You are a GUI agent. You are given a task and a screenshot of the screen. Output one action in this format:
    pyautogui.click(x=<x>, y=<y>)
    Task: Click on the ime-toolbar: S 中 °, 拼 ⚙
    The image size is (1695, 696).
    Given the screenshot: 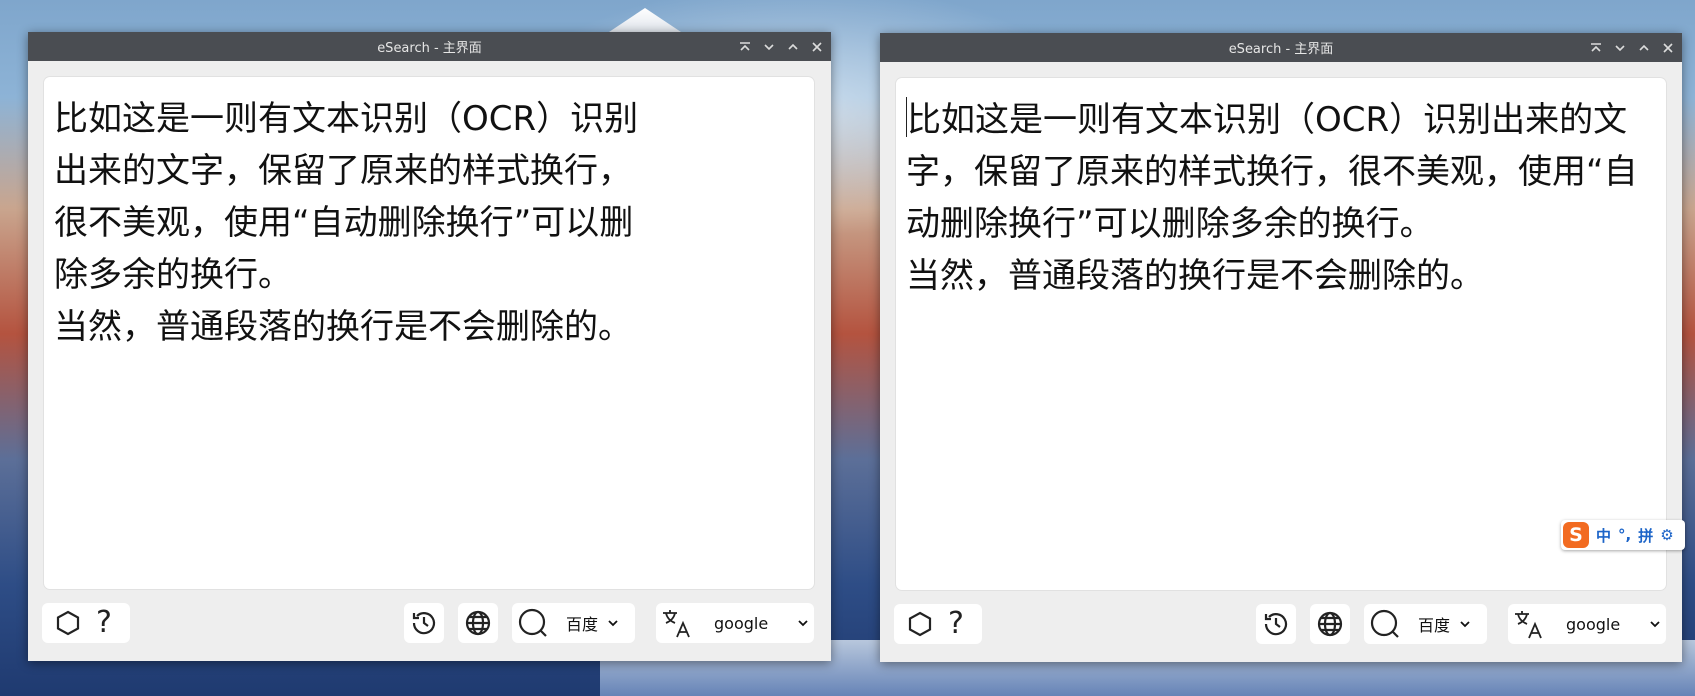 What is the action you would take?
    pyautogui.click(x=1623, y=535)
    